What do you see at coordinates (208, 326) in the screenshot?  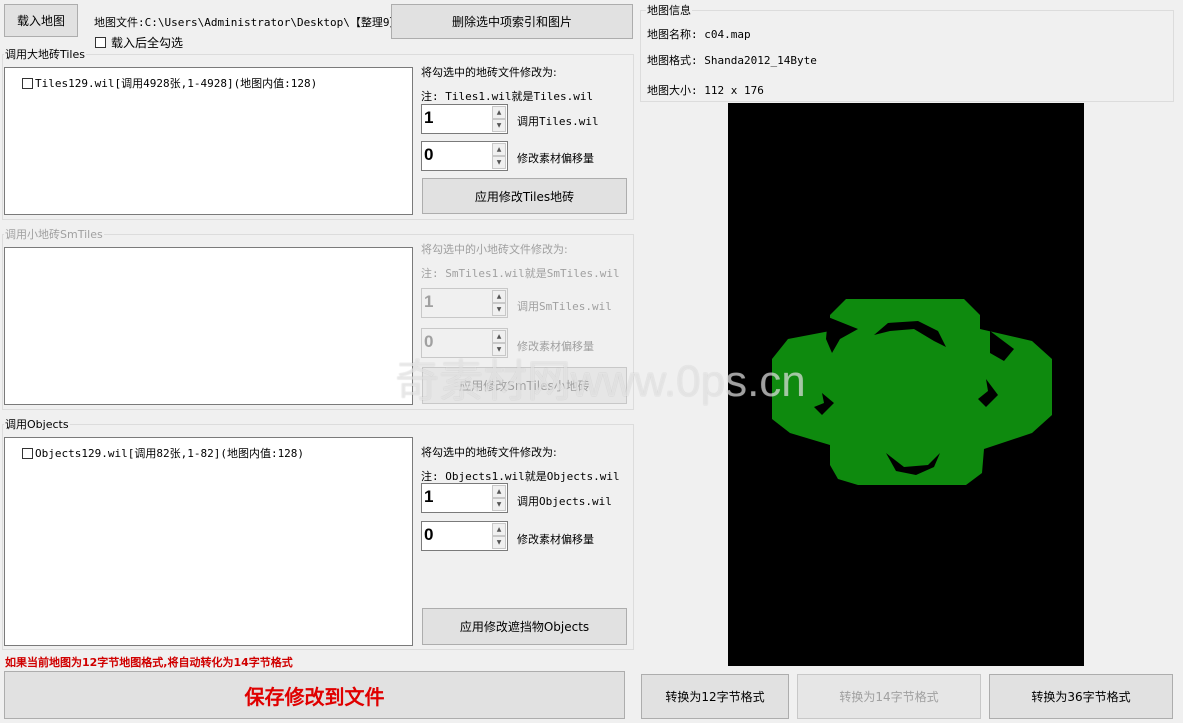 I see `smtiles-listbox` at bounding box center [208, 326].